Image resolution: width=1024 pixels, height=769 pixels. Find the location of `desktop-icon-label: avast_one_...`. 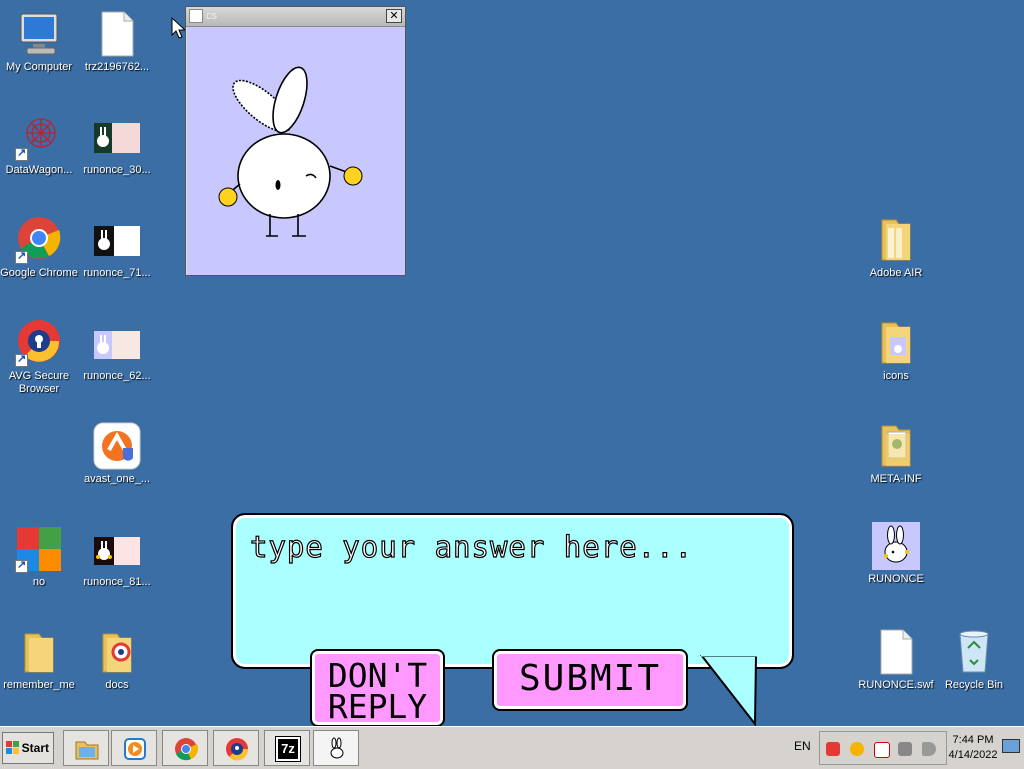

desktop-icon-label: avast_one_... is located at coordinates (117, 479).